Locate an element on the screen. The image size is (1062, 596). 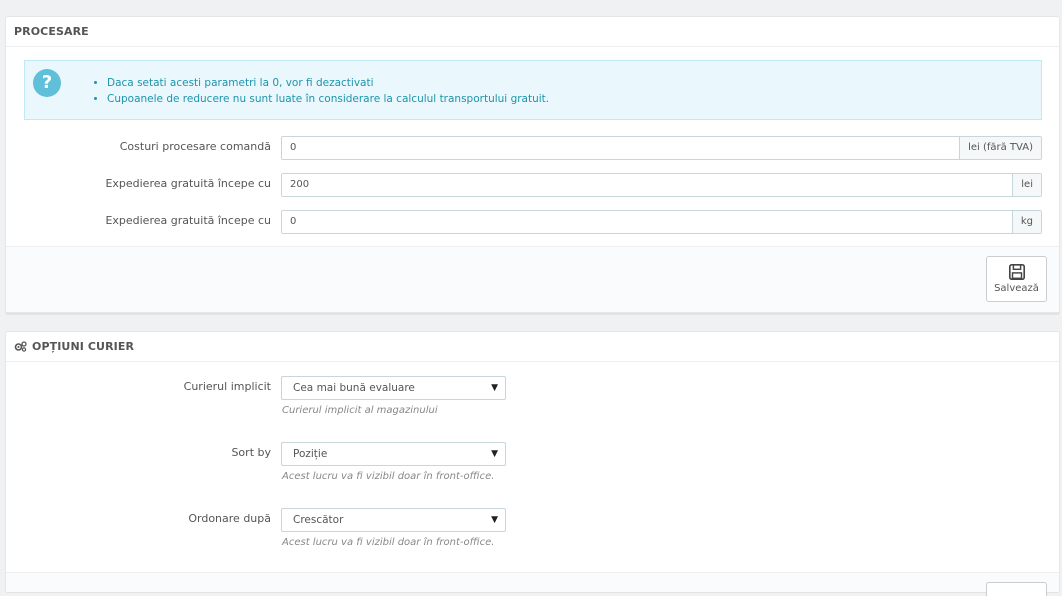
default-carrier-help: Curierul implicit al magazinului is located at coordinates (360, 410).